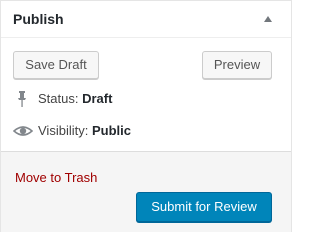 The image size is (320, 240). I want to click on status-text: Status: Draft, so click(75, 99).